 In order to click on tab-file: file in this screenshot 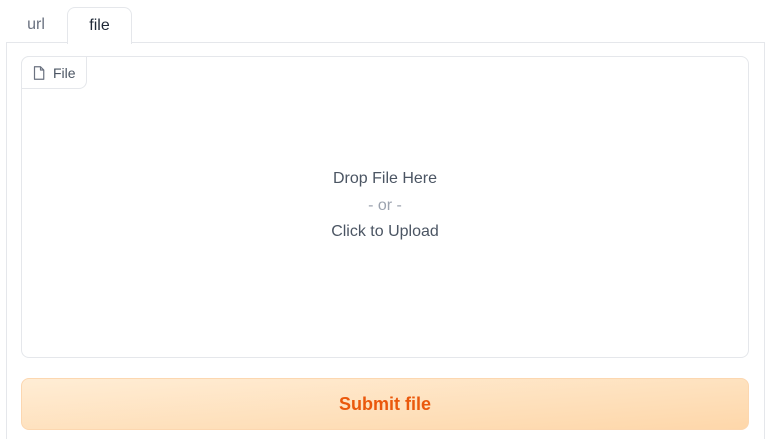, I will do `click(99, 25)`.